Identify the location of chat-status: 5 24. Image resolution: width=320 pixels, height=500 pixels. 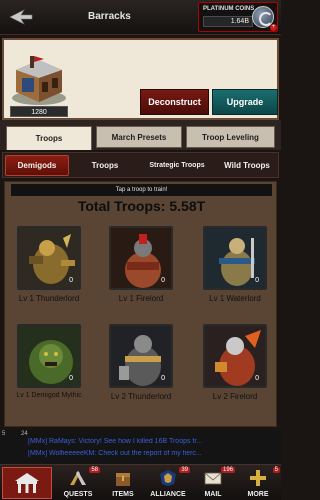
(15, 434).